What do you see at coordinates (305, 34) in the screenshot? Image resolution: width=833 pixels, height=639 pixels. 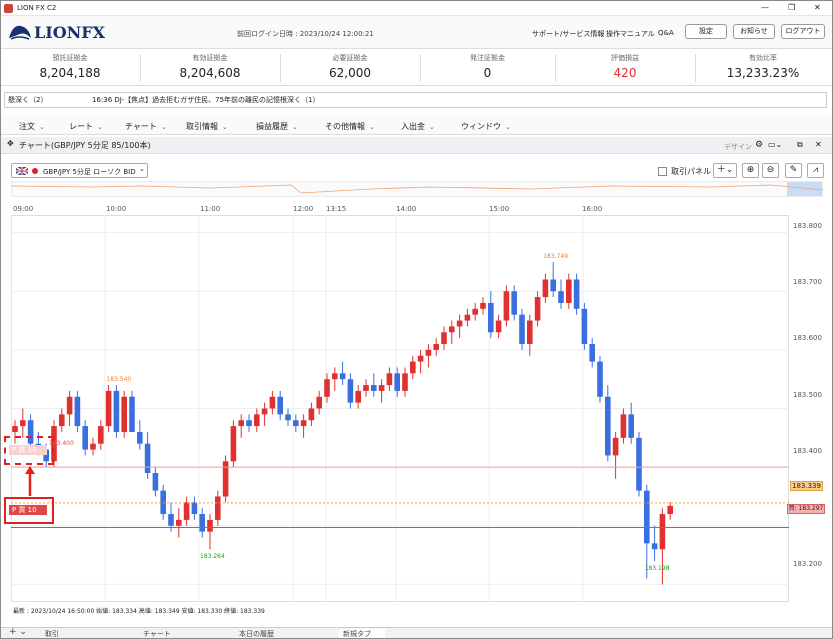 I see `last-login: 前回ログイン日時 : 2023/10/24 12:00:21` at bounding box center [305, 34].